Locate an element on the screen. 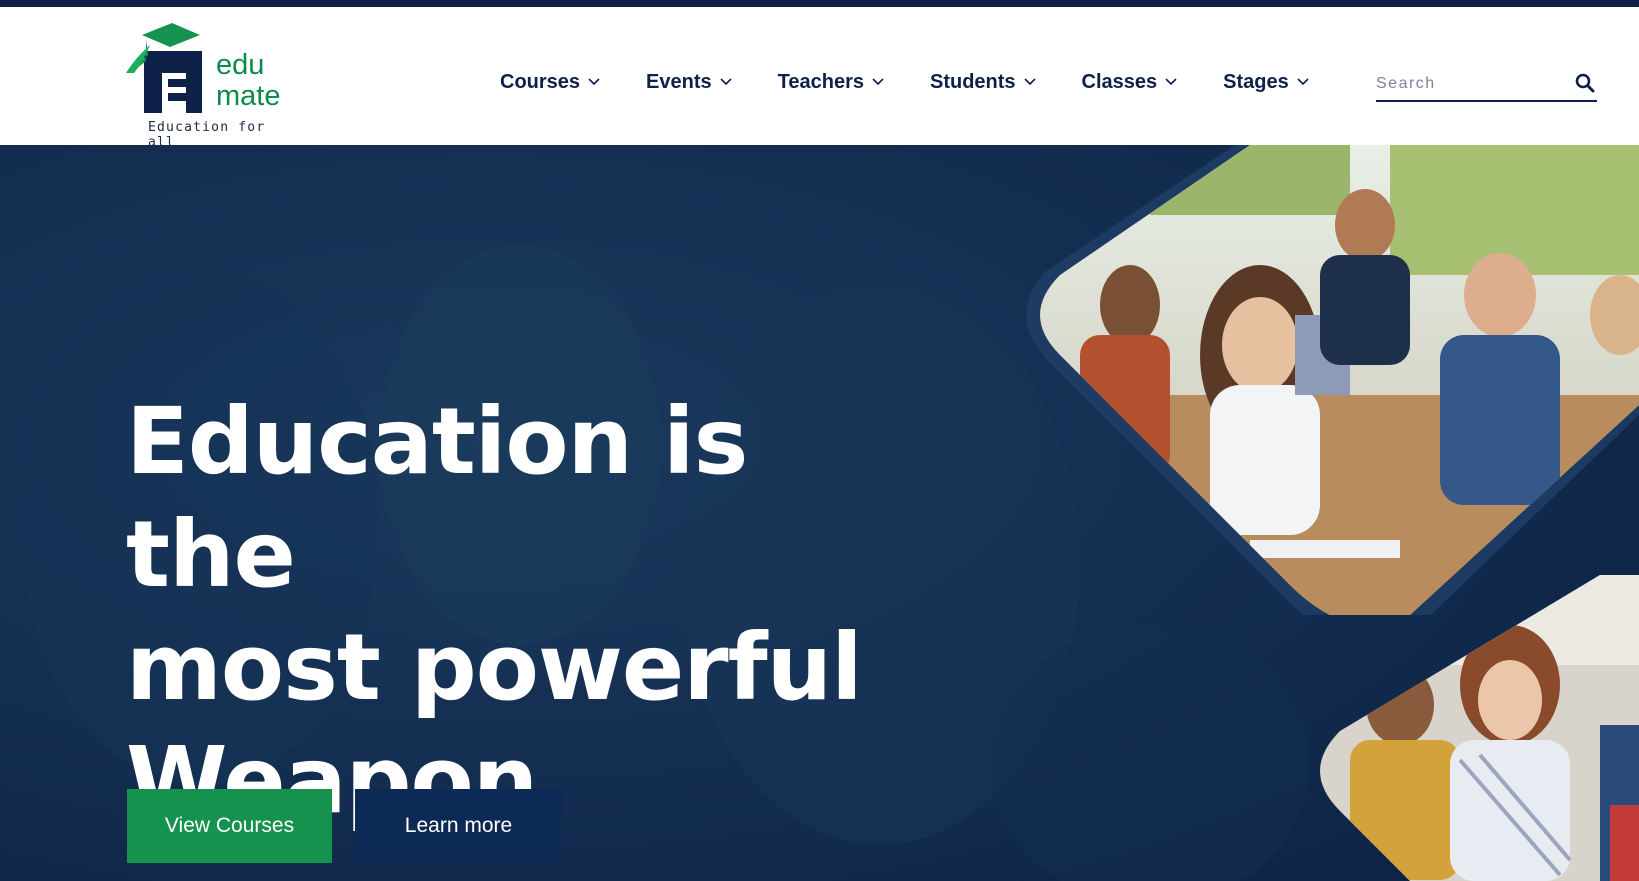 Image resolution: width=1639 pixels, height=881 pixels. search-icon is located at coordinates (1585, 83).